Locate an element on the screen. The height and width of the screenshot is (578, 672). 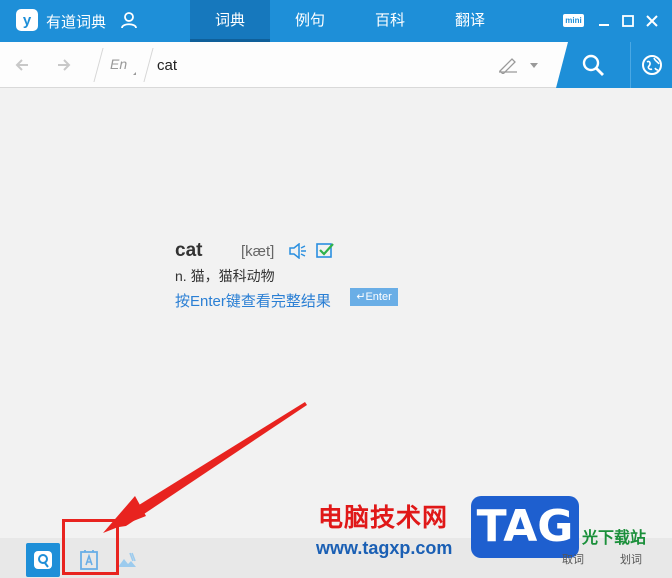
search-icon is located at coordinates (593, 65).